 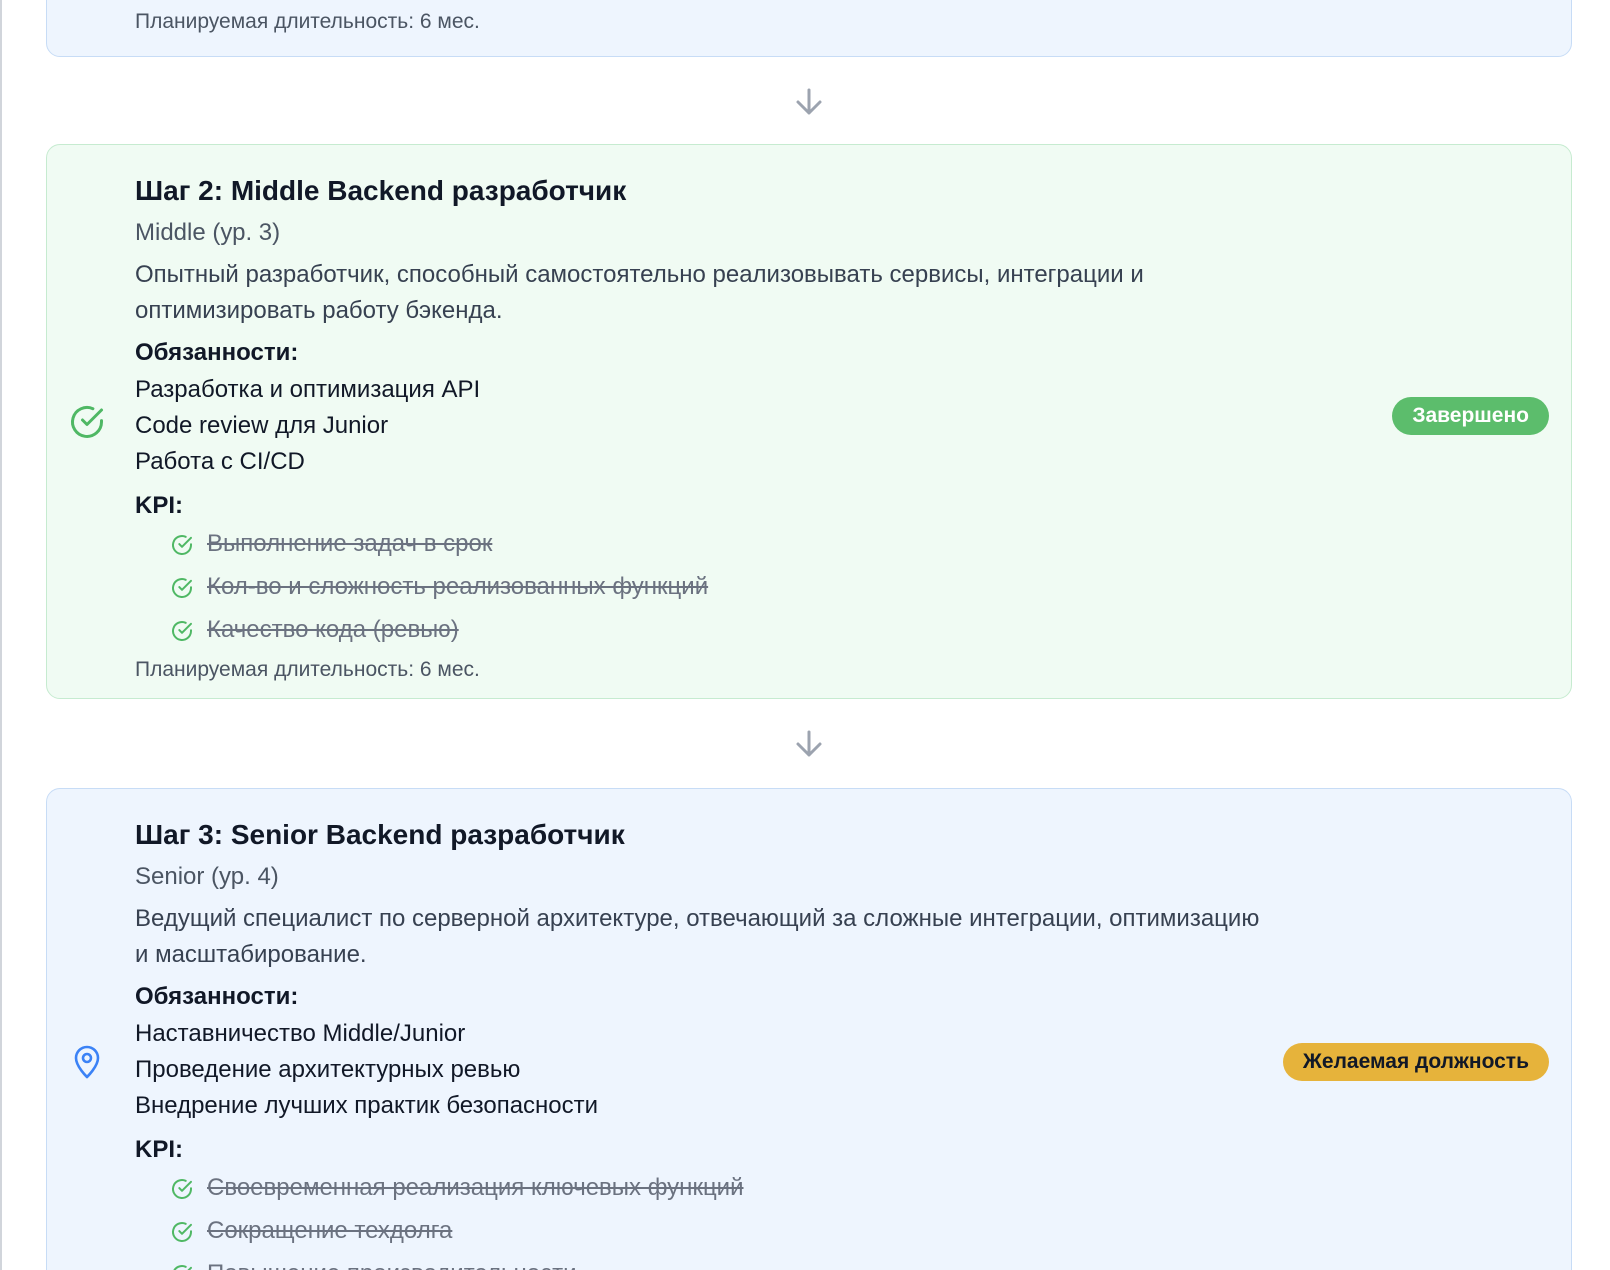 I want to click on kpi-item: Выполнение задач в срок, so click(x=710, y=545).